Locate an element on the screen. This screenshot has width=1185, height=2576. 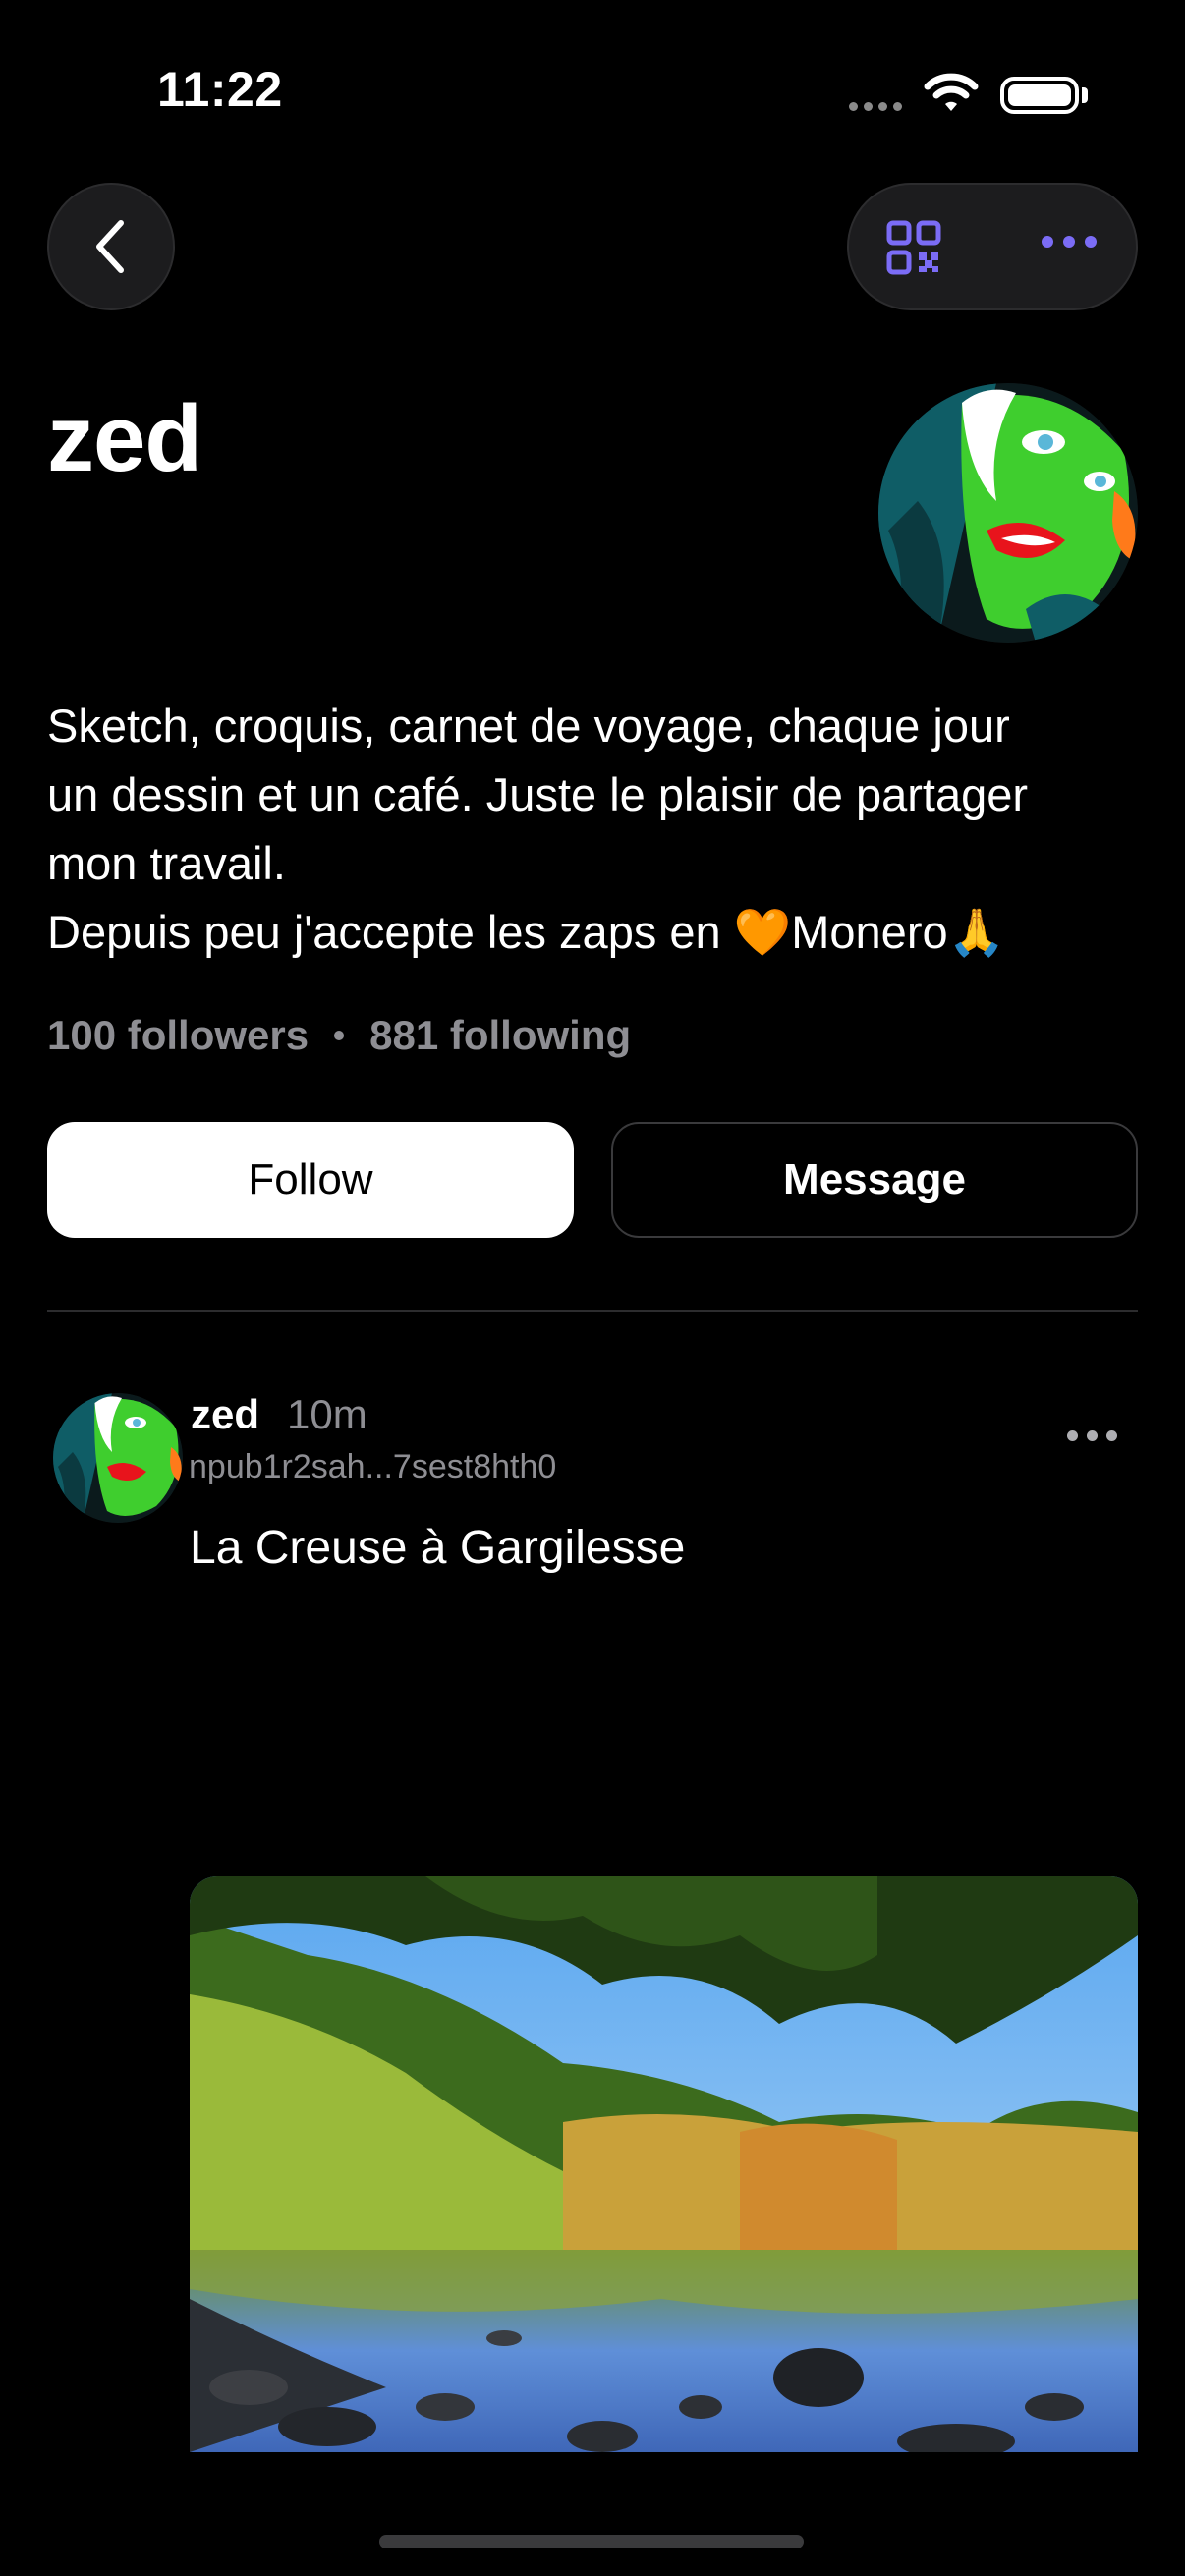
followers-count: 100 followers is located at coordinates (178, 1035).